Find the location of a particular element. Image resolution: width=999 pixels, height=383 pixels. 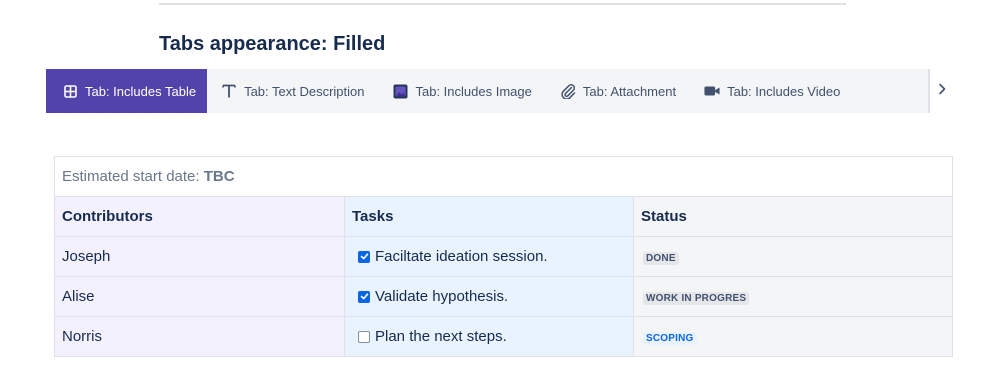

contributor-cell: Joseph is located at coordinates (199, 256).